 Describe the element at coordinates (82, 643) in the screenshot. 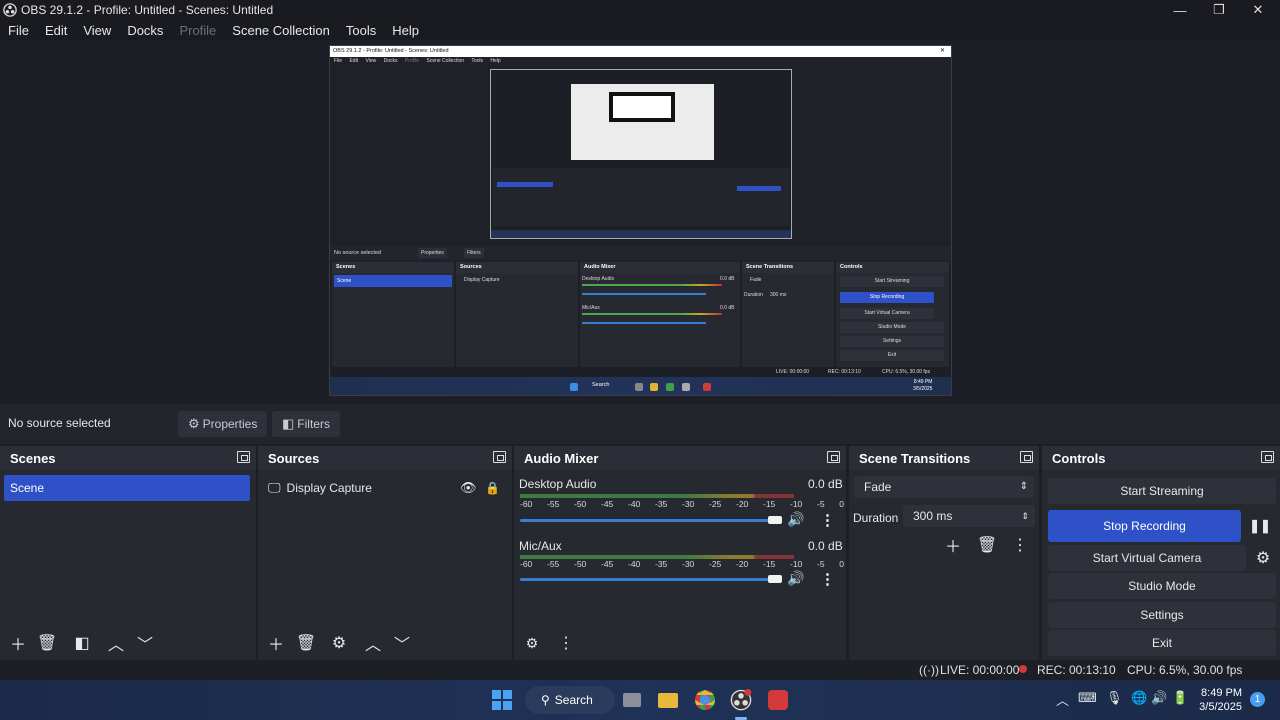

I see `scene-filters-button: ◧` at that location.